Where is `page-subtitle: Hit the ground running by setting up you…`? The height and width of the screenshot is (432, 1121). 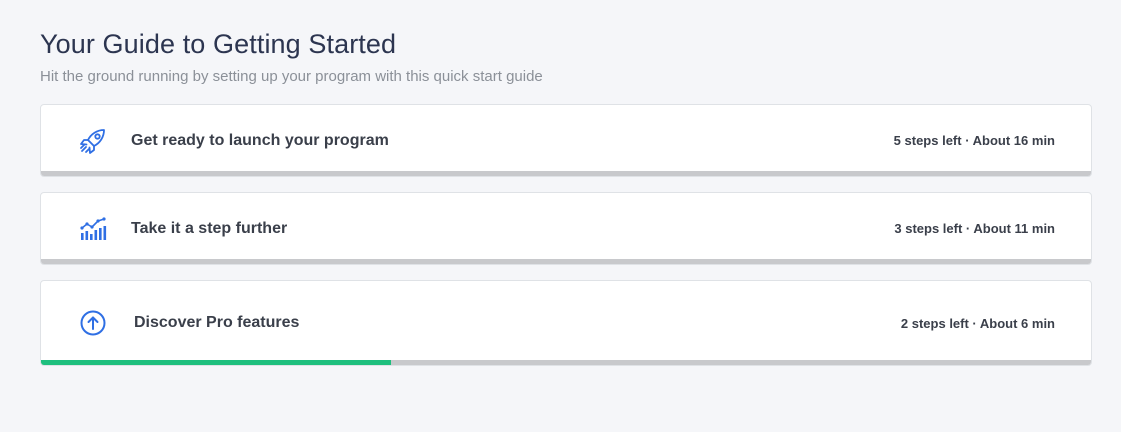 page-subtitle: Hit the ground running by setting up you… is located at coordinates (291, 76).